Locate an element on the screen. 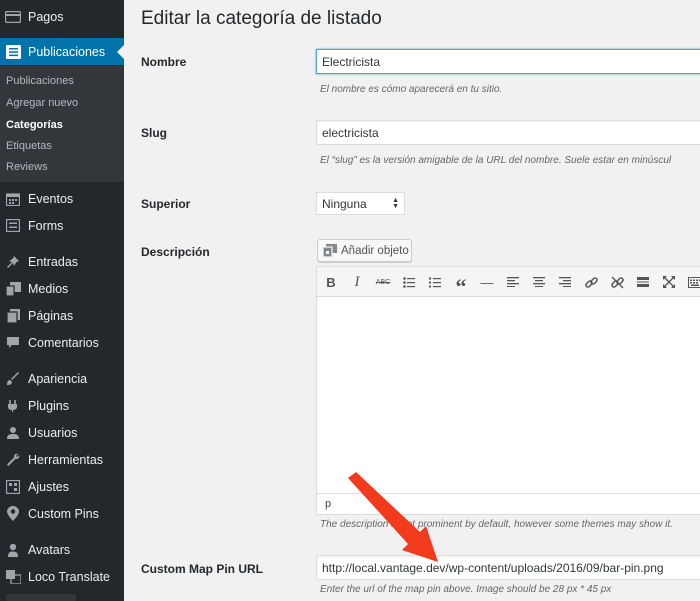 Image resolution: width=700 pixels, height=601 pixels. menu-label: Avatars is located at coordinates (49, 549).